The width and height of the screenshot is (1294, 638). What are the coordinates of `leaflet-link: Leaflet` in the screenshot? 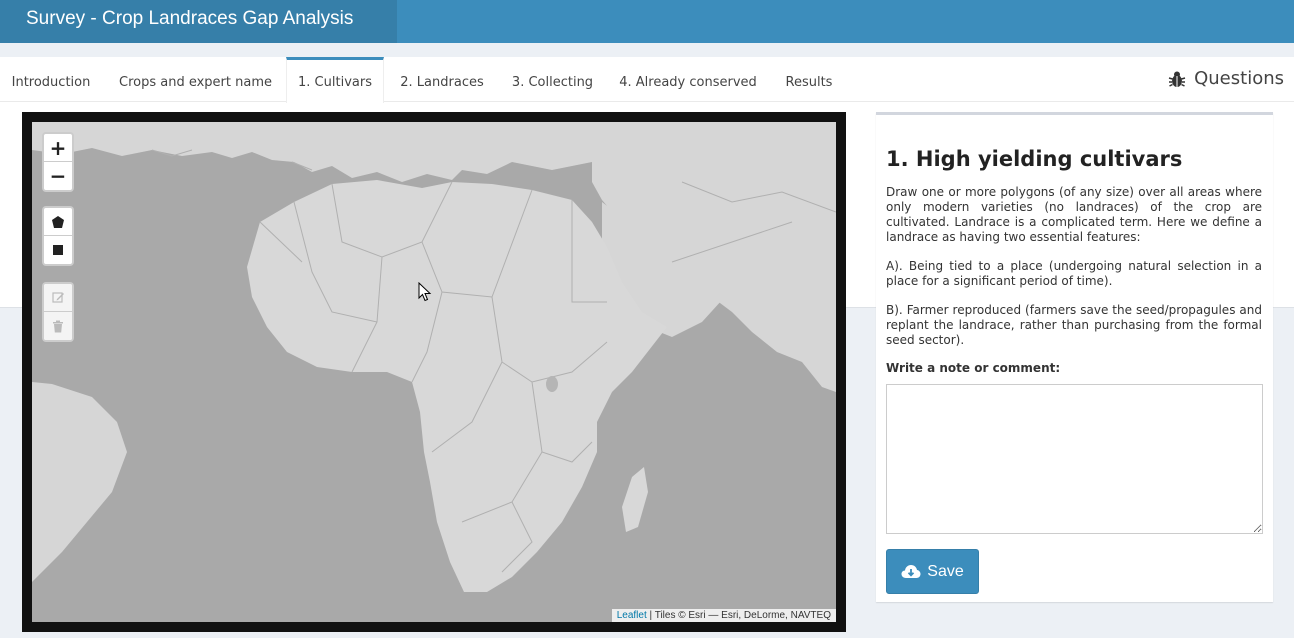 It's located at (632, 615).